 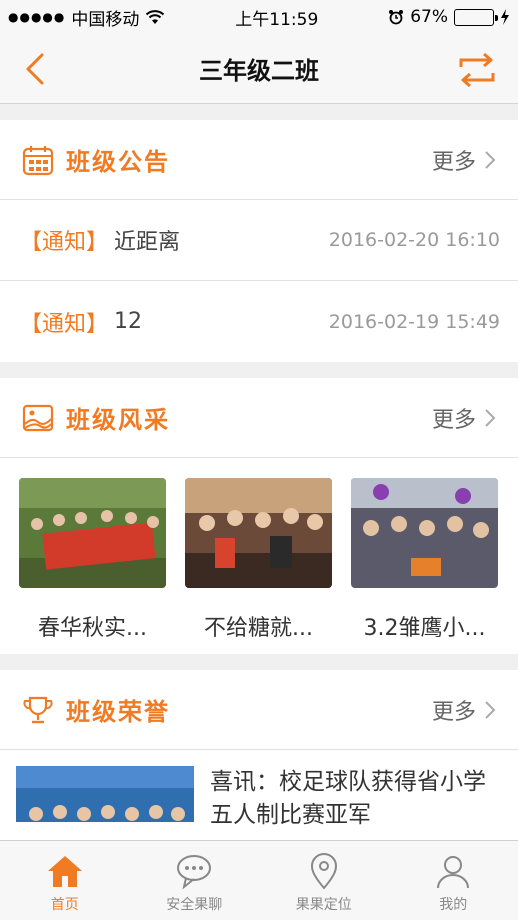 I want to click on wifi-icon, so click(x=155, y=16).